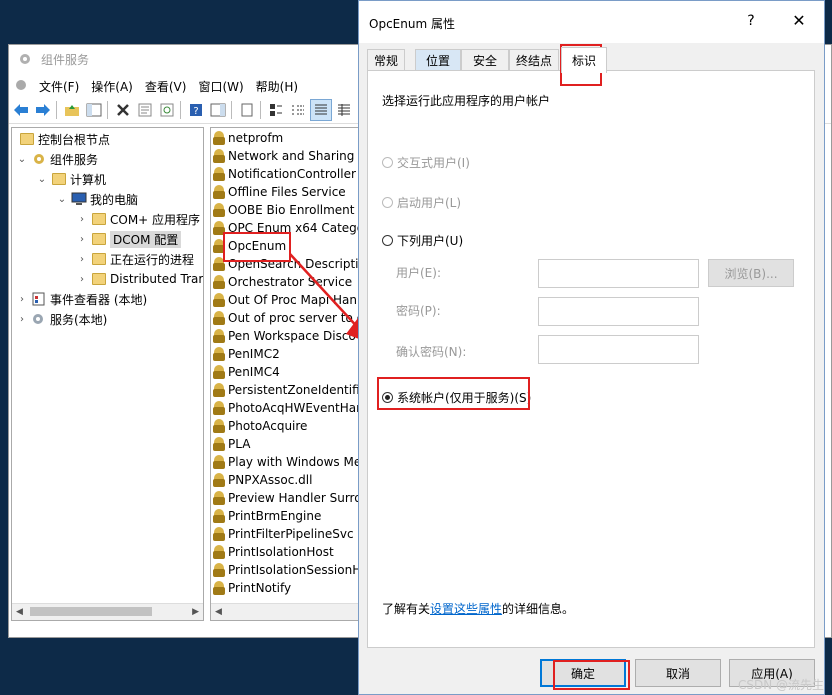 The width and height of the screenshot is (832, 695). What do you see at coordinates (220, 86) in the screenshot?
I see `menu-window: 窗口(W)` at bounding box center [220, 86].